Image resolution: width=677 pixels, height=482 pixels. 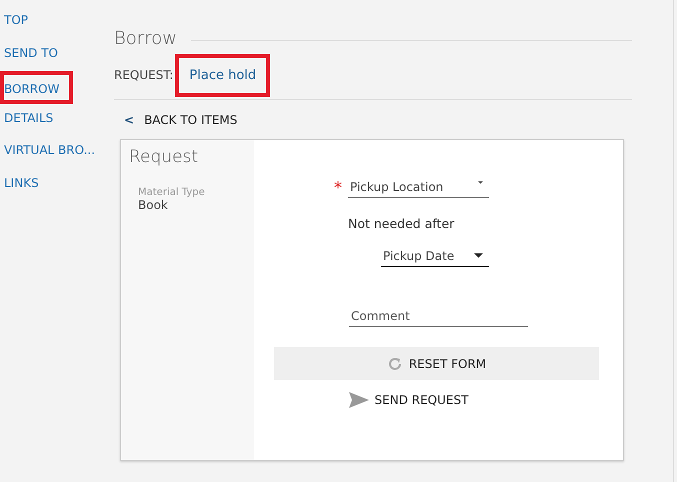 I want to click on sidebar-item: TOP, so click(x=16, y=22).